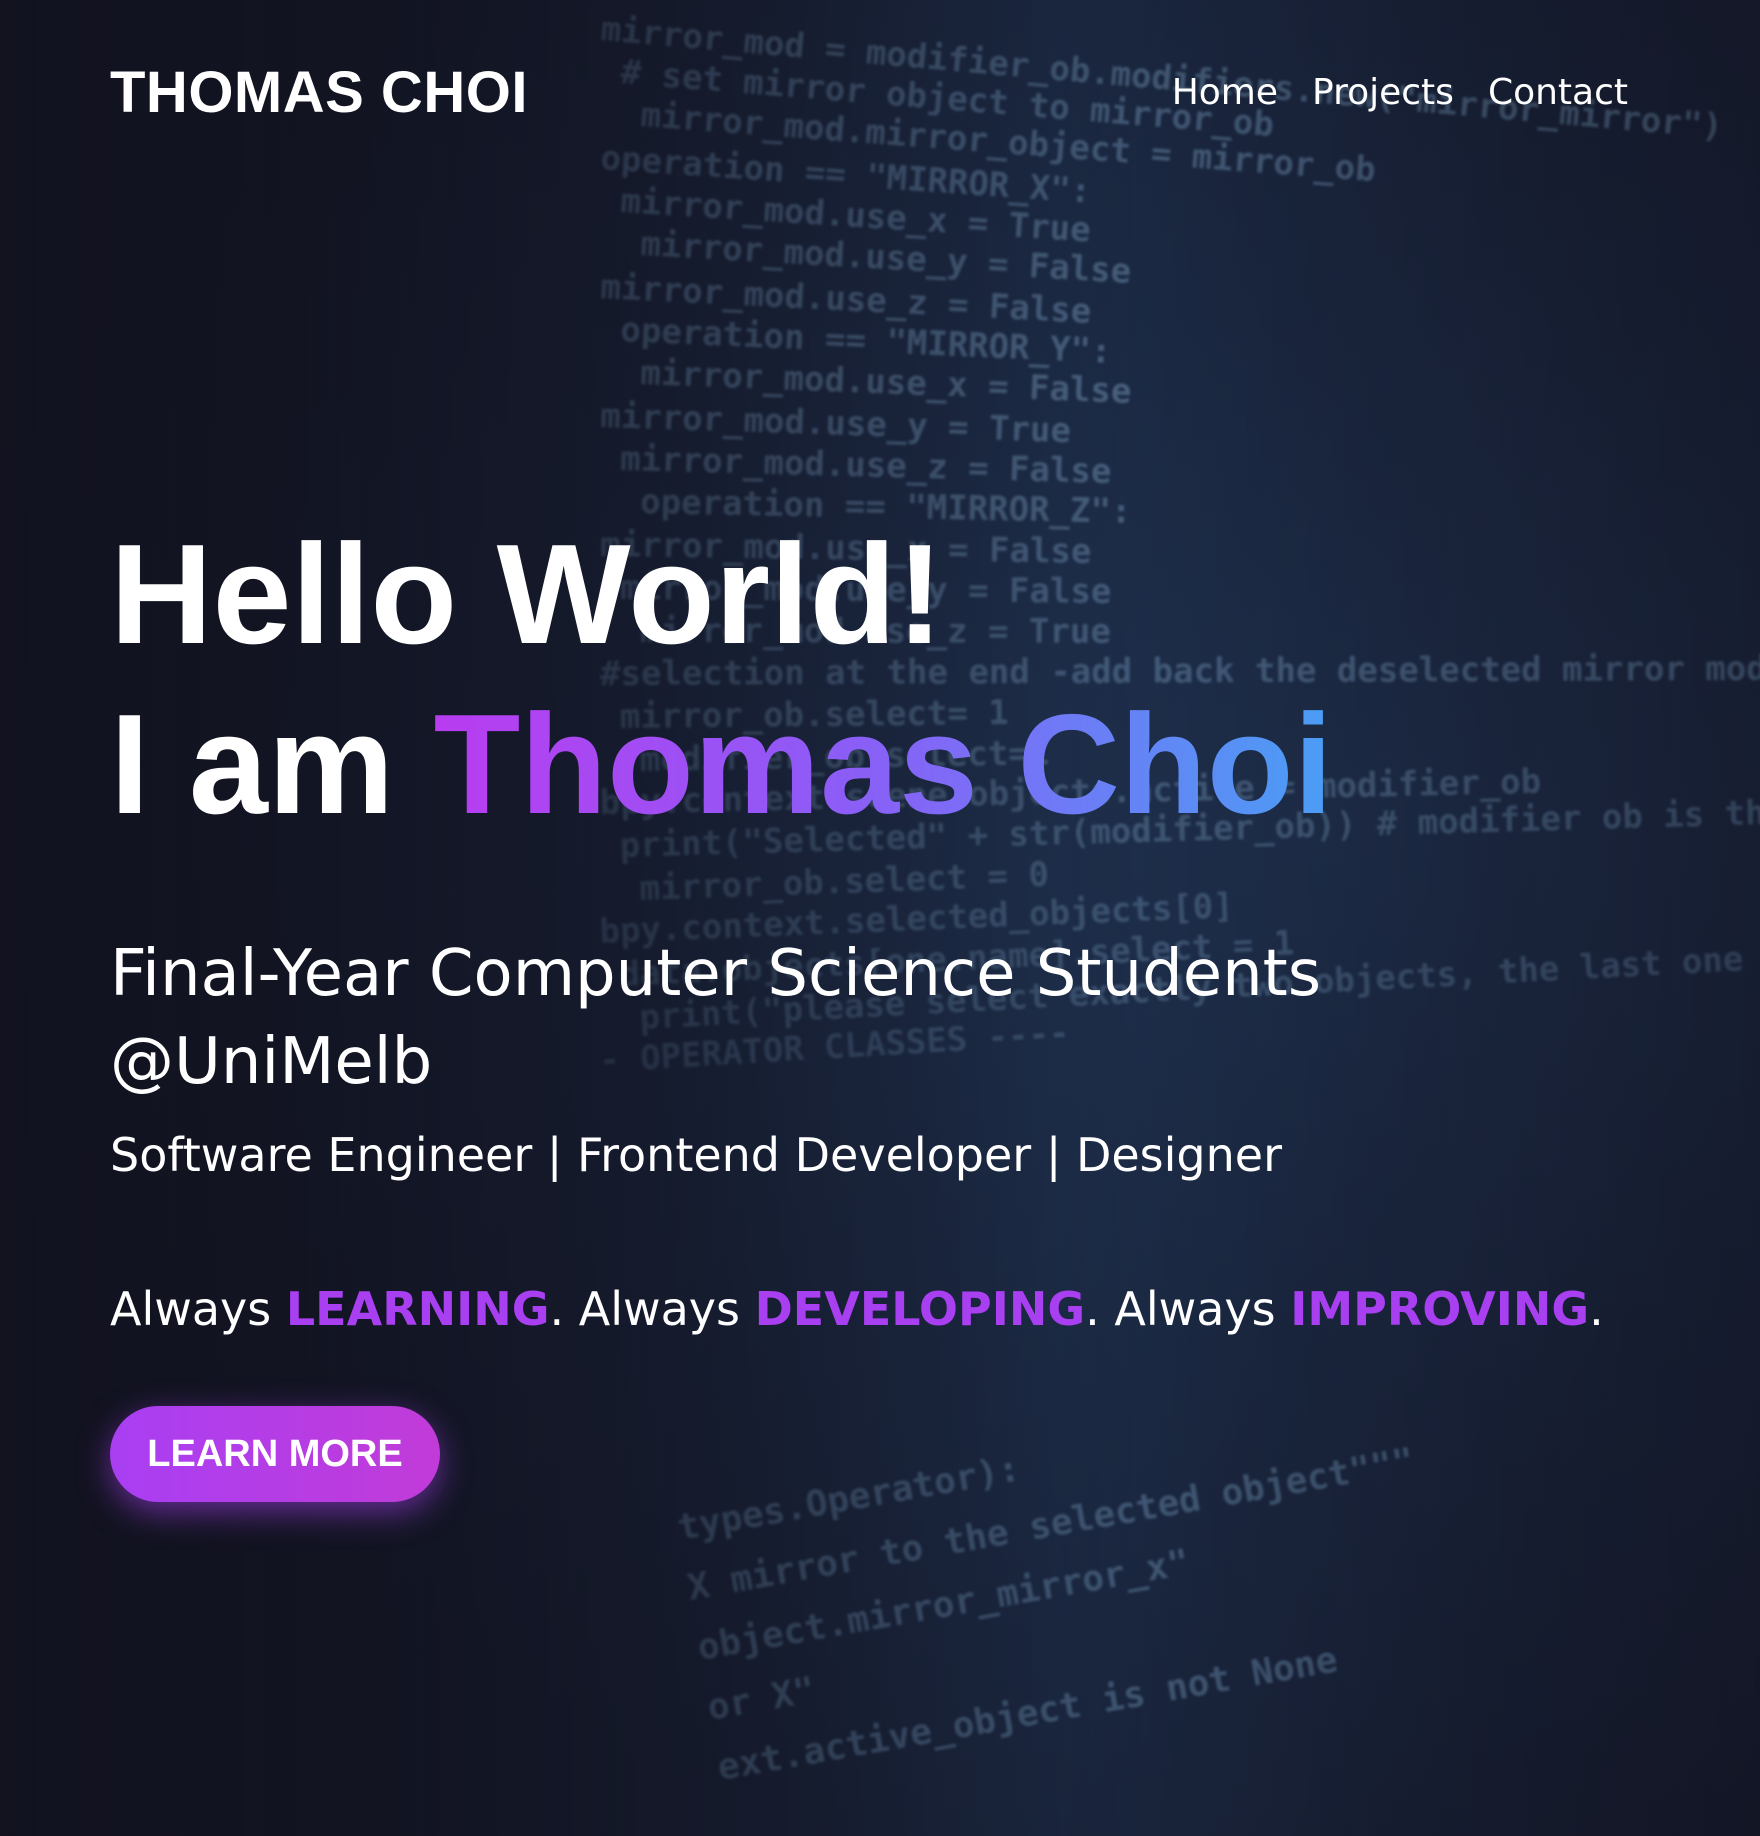 This screenshot has width=1760, height=1836. What do you see at coordinates (1440, 1309) in the screenshot?
I see `motto-highlight-improving: IMPROVING` at bounding box center [1440, 1309].